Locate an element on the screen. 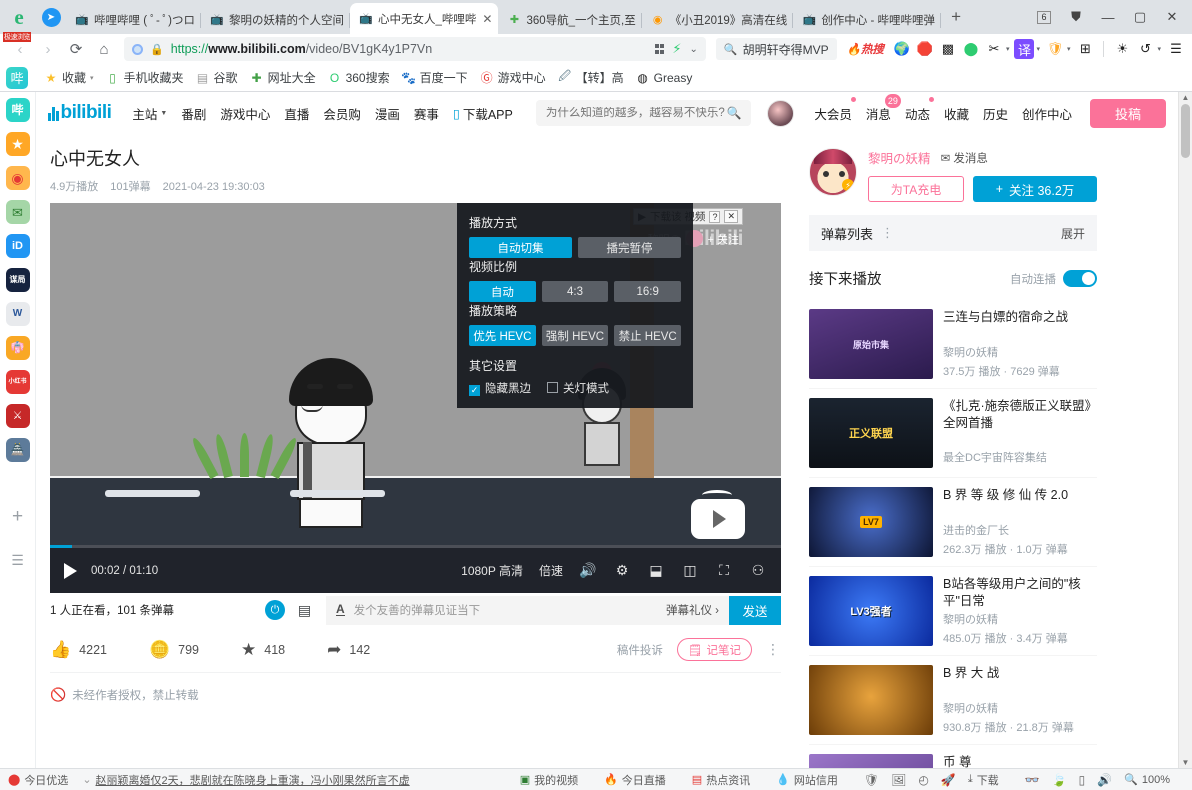  bookmark-greasy: ◍ Greasy is located at coordinates (664, 78).